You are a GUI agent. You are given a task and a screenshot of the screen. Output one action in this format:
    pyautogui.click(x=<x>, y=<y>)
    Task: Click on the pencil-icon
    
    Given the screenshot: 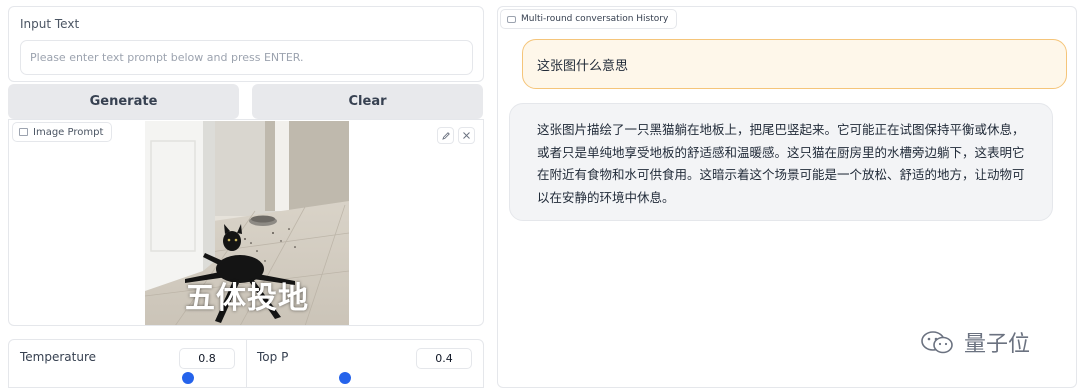 What is the action you would take?
    pyautogui.click(x=445, y=135)
    